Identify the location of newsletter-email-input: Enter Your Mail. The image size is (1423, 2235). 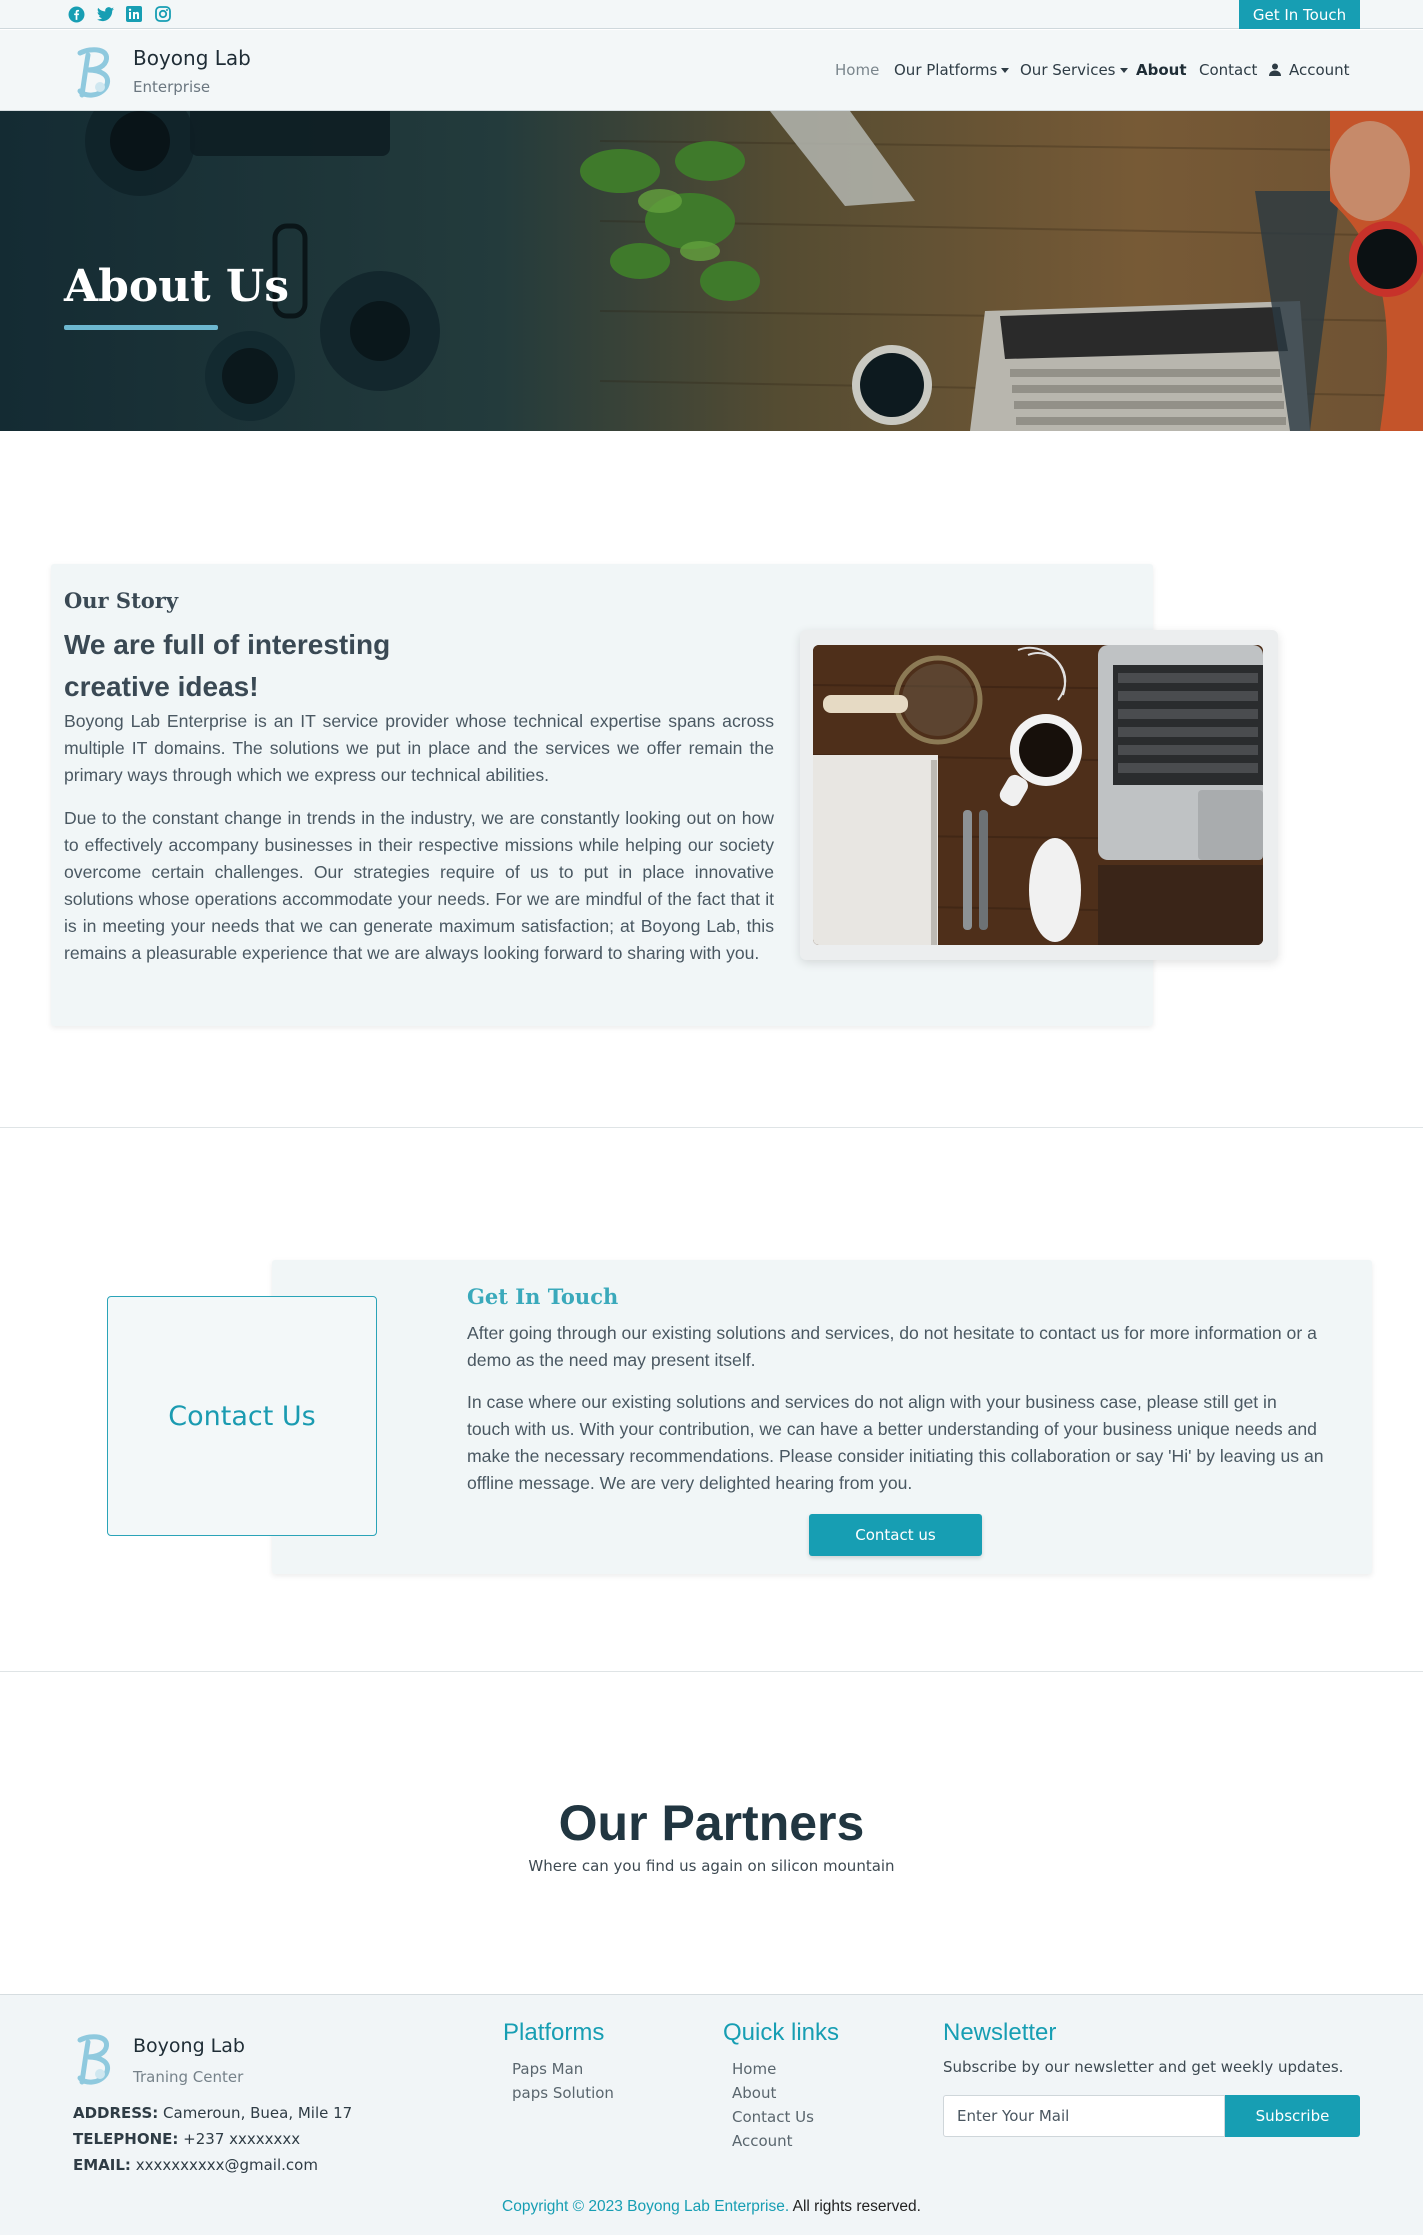
(1084, 2116).